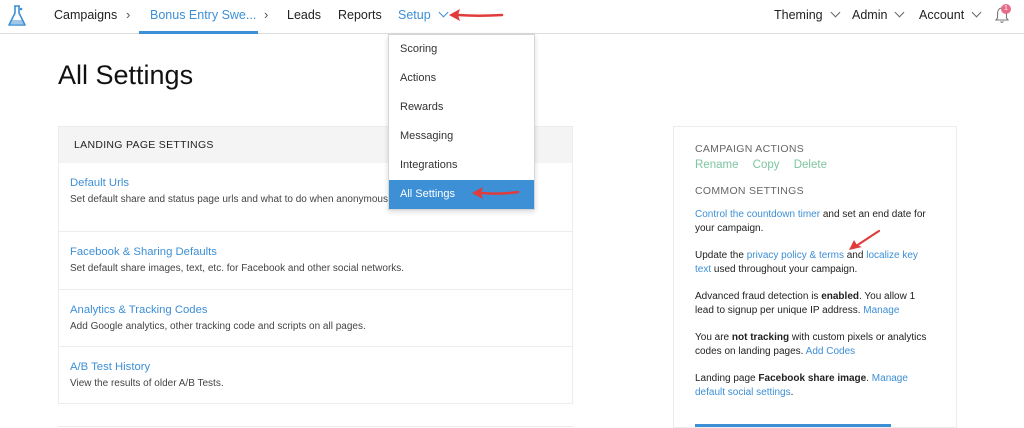 This screenshot has height=428, width=1024. What do you see at coordinates (85, 15) in the screenshot?
I see `nav-campaigns: Campaigns` at bounding box center [85, 15].